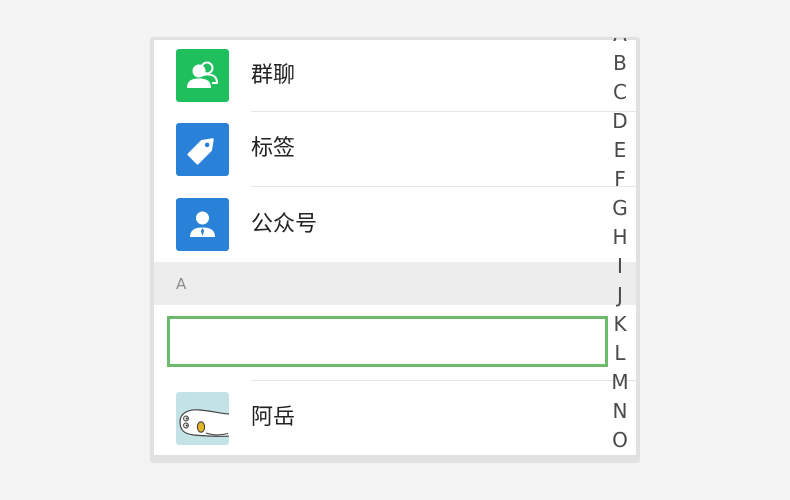 This screenshot has width=790, height=500. I want to click on index-letter-d: D, so click(620, 121).